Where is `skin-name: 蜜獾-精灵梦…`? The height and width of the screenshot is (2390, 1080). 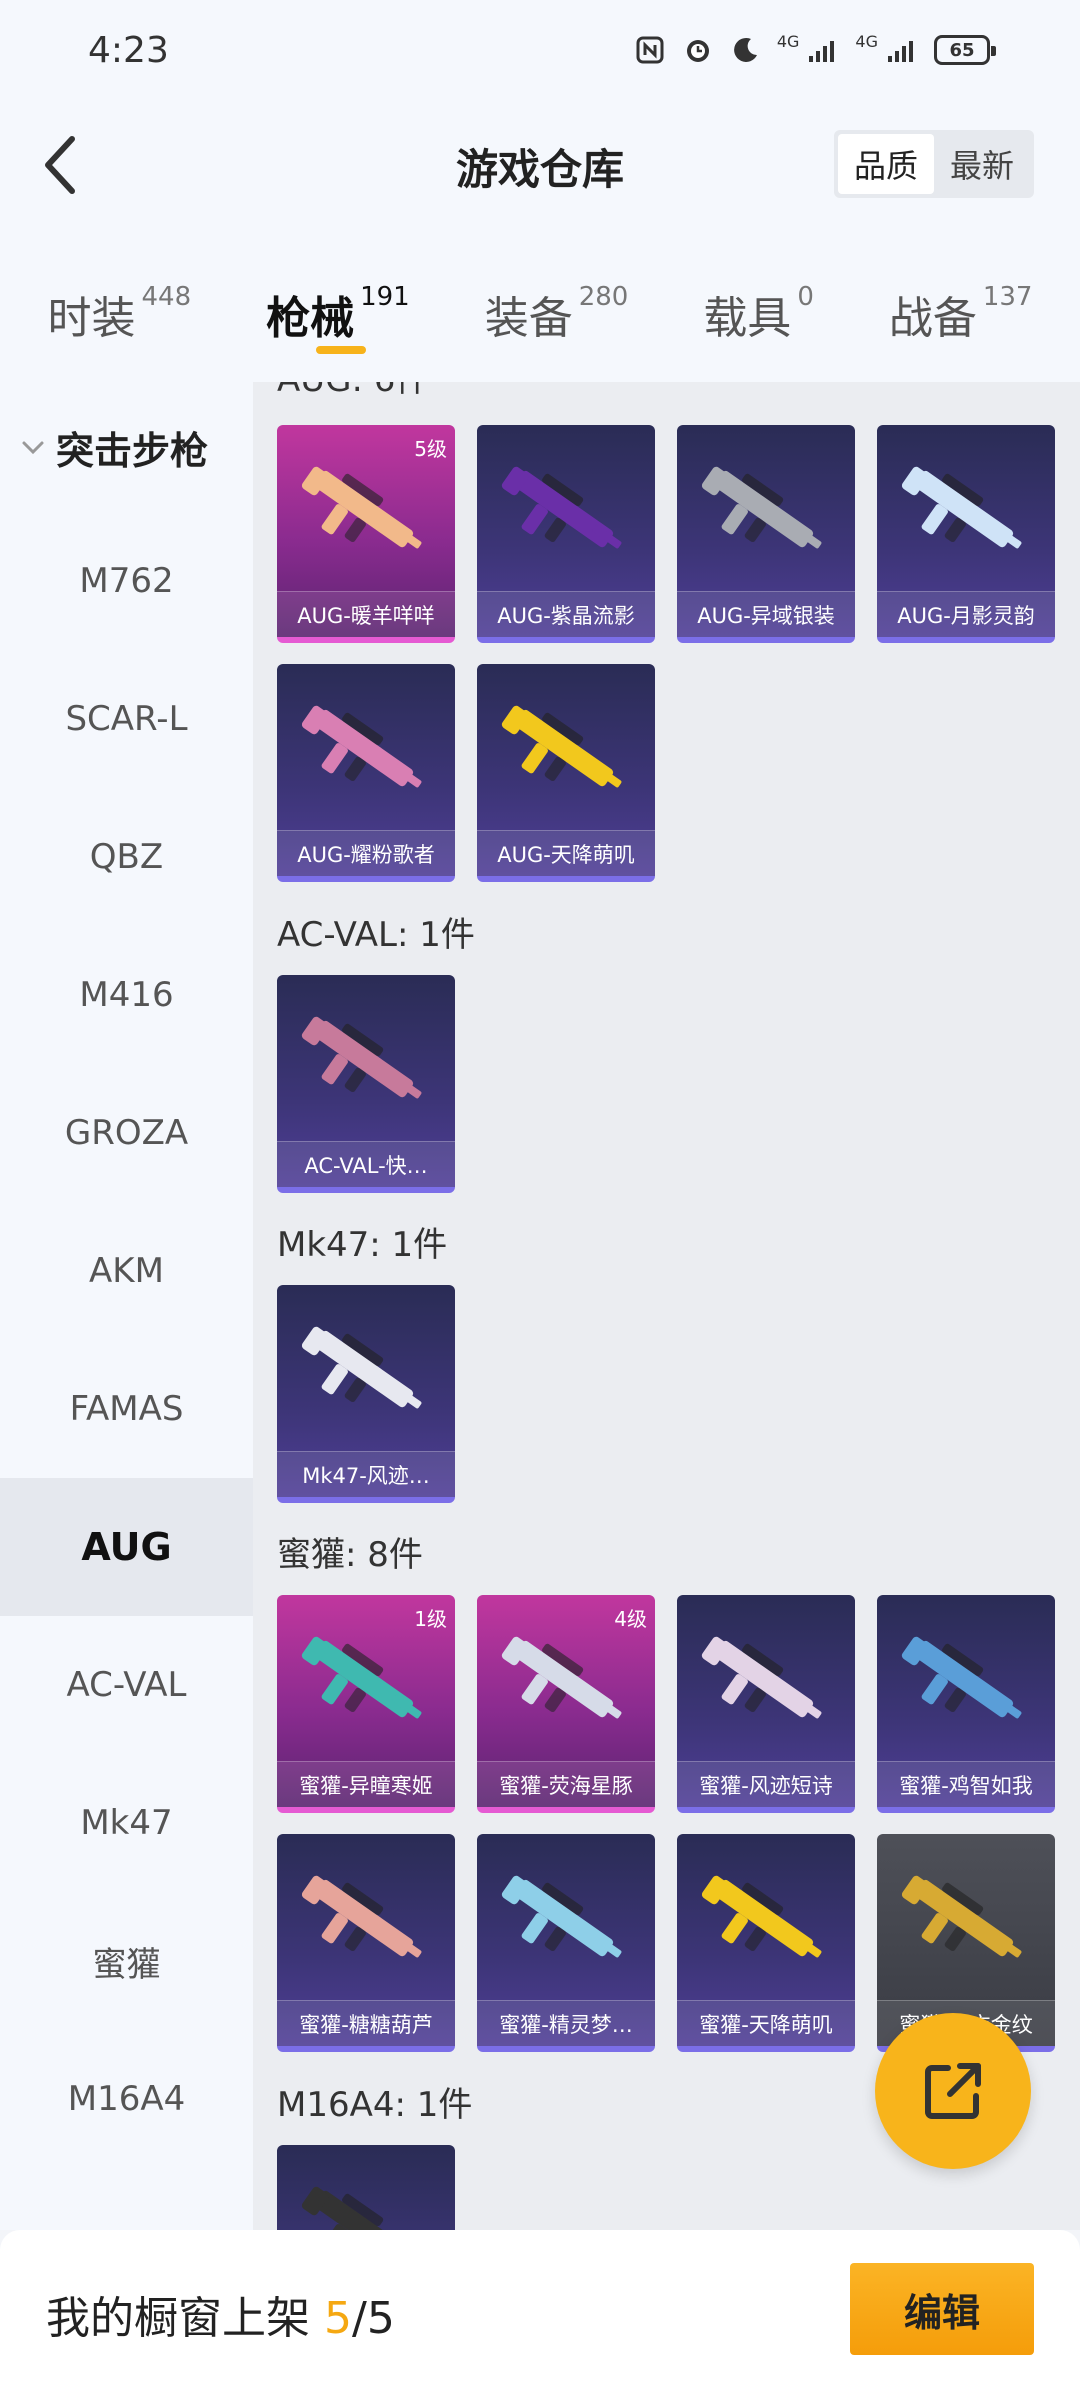
skin-name: 蜜獾-精灵梦… is located at coordinates (566, 2023).